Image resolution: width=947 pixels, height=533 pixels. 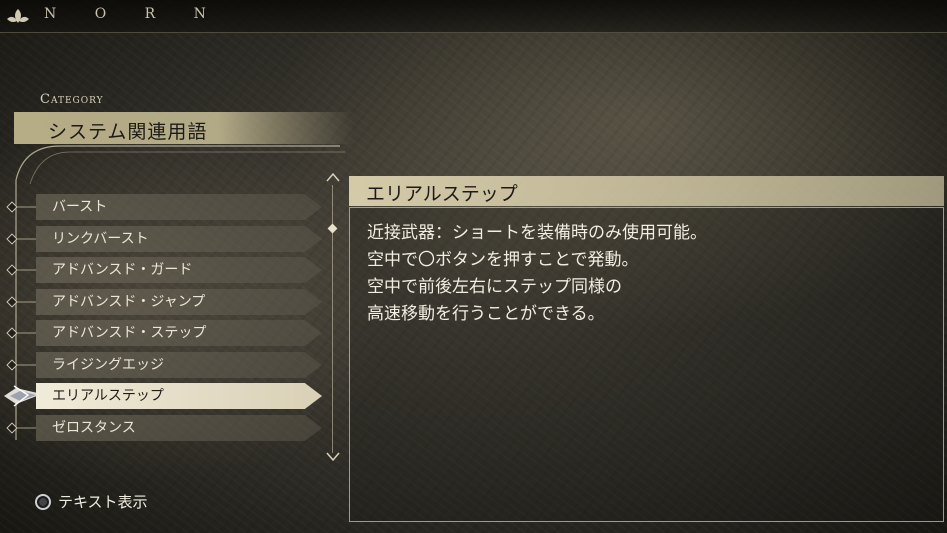 What do you see at coordinates (133, 14) in the screenshot?
I see `brand-title: N O R N` at bounding box center [133, 14].